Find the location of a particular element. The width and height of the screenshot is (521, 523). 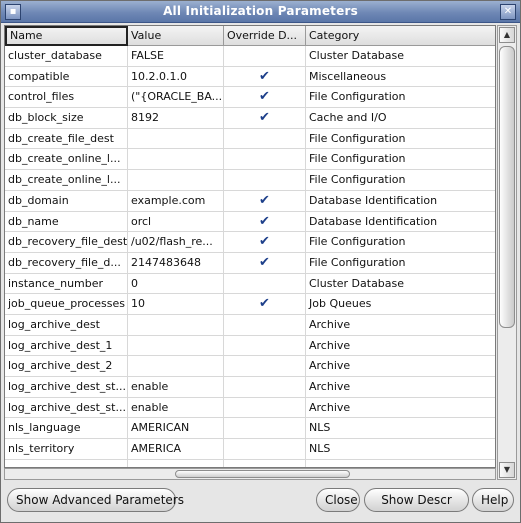

cell-name: cluster_database is located at coordinates (66, 56).